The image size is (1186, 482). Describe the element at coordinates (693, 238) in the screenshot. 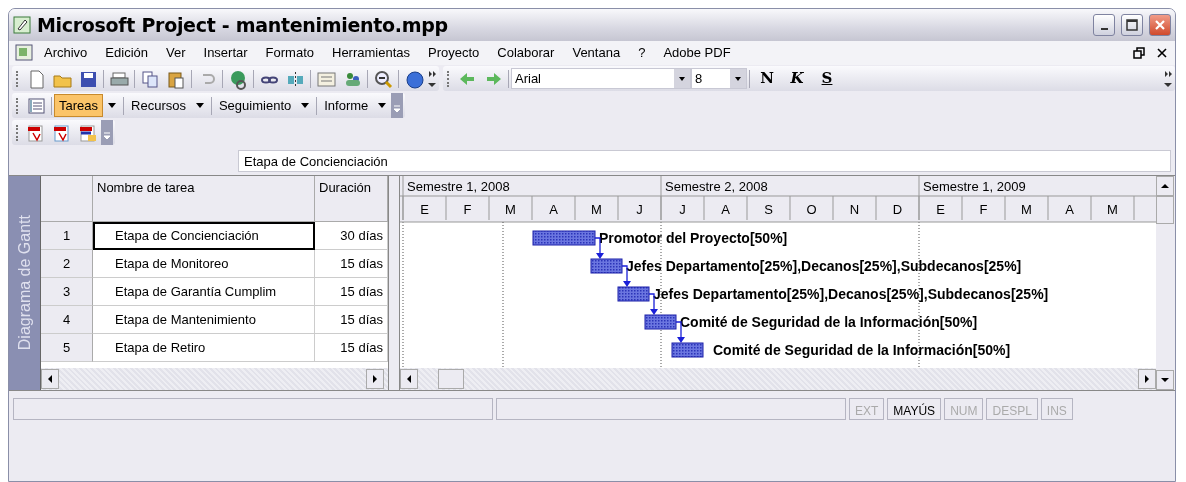

I see `resource-label: Promotor del Proyecto[50%]` at that location.